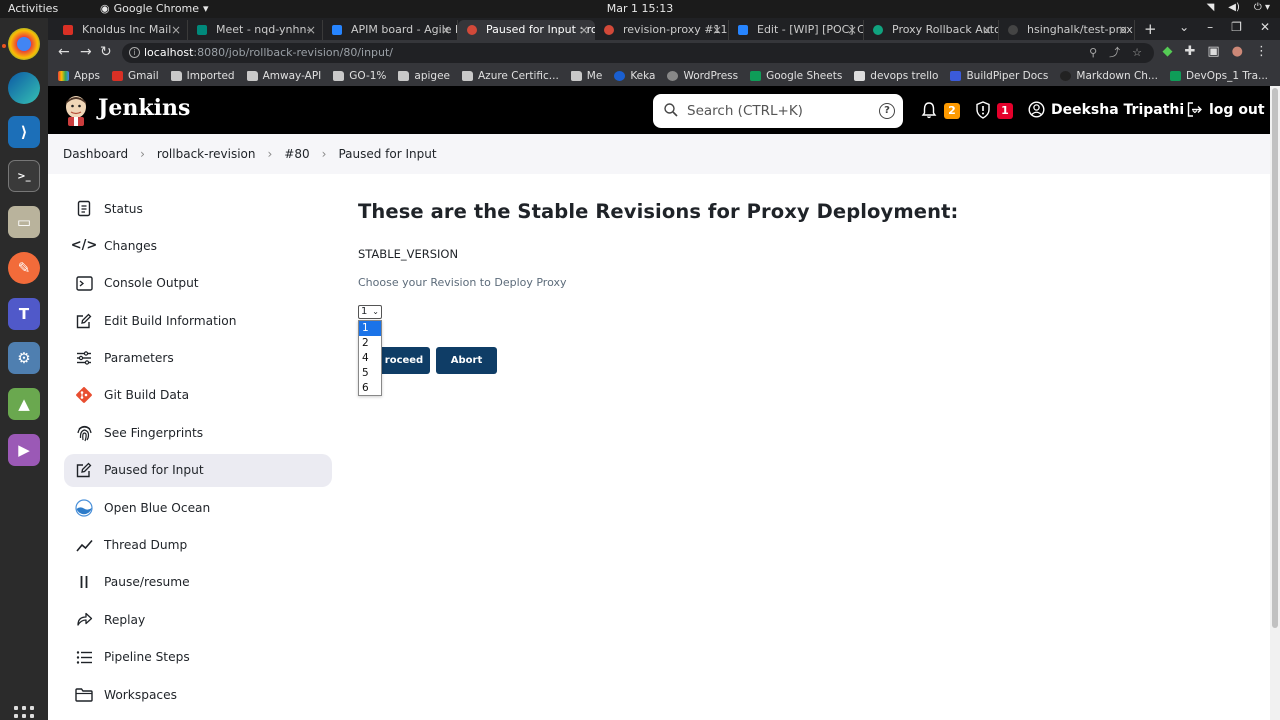 Image resolution: width=1280 pixels, height=720 pixels. Describe the element at coordinates (1236, 27) in the screenshot. I see `maximize-icon: ❐` at that location.